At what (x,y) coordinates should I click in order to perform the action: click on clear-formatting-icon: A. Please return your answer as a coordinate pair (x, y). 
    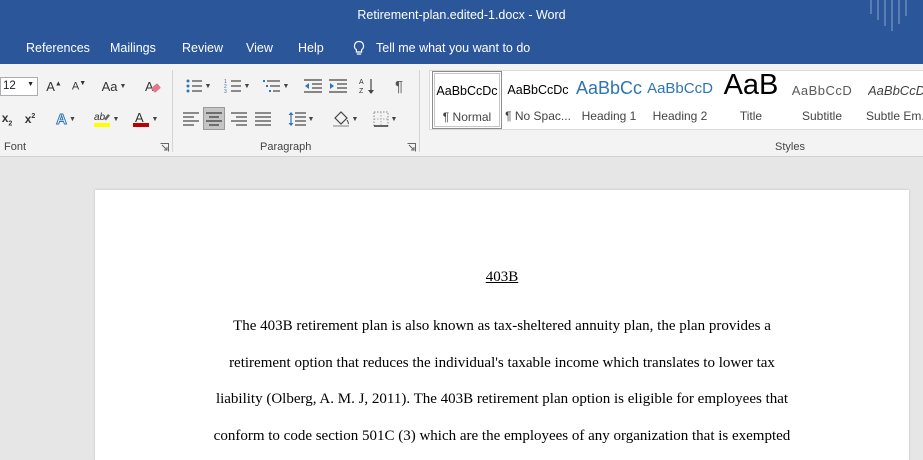
    Looking at the image, I should click on (153, 86).